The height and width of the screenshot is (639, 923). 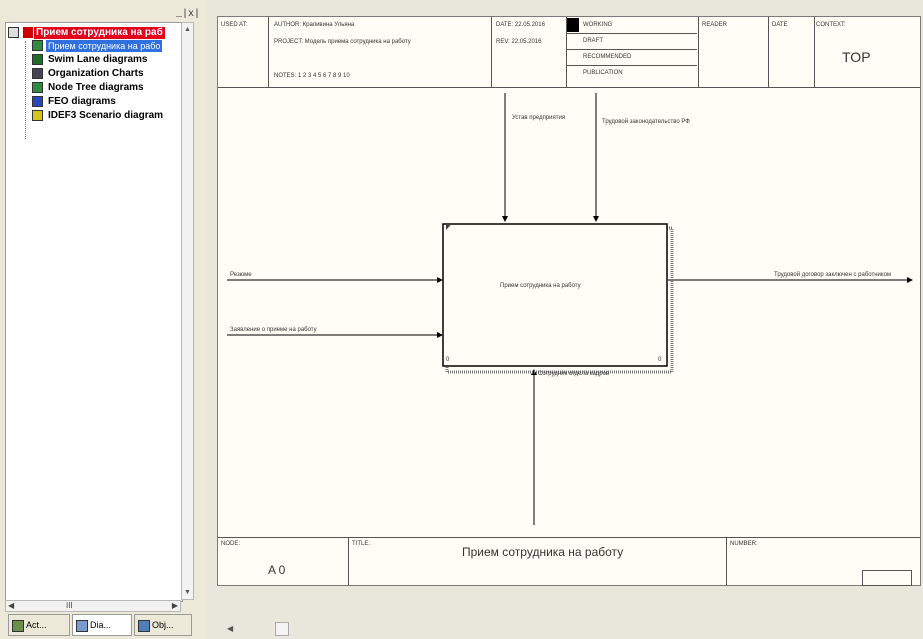 I want to click on tree-node-label: Прием сотрудника на раб, so click(x=99, y=33).